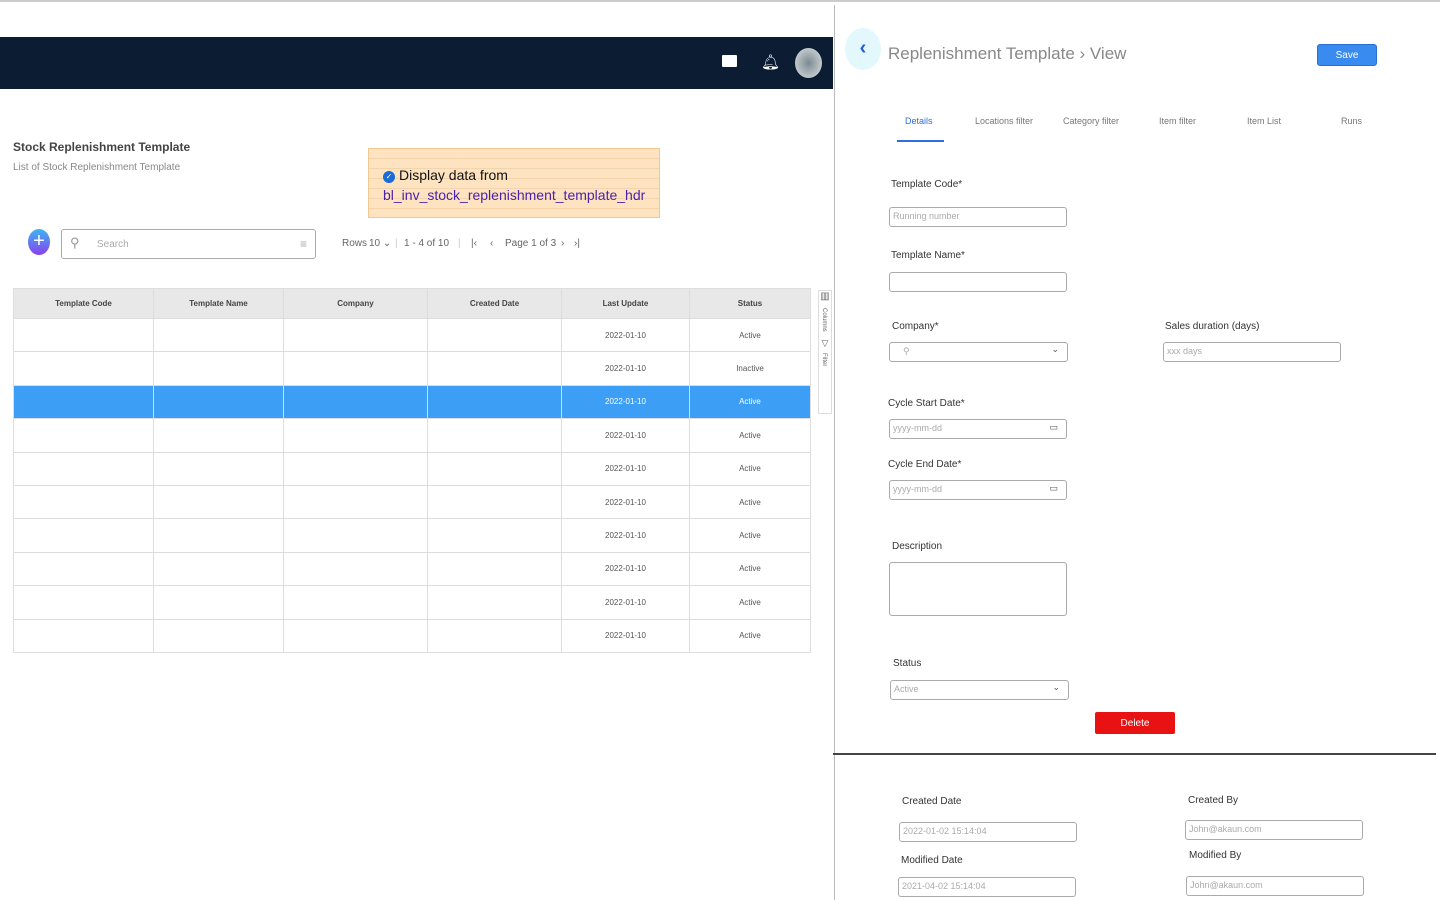 This screenshot has width=1440, height=900. Describe the element at coordinates (863, 49) in the screenshot. I see `back-button: ‹` at that location.